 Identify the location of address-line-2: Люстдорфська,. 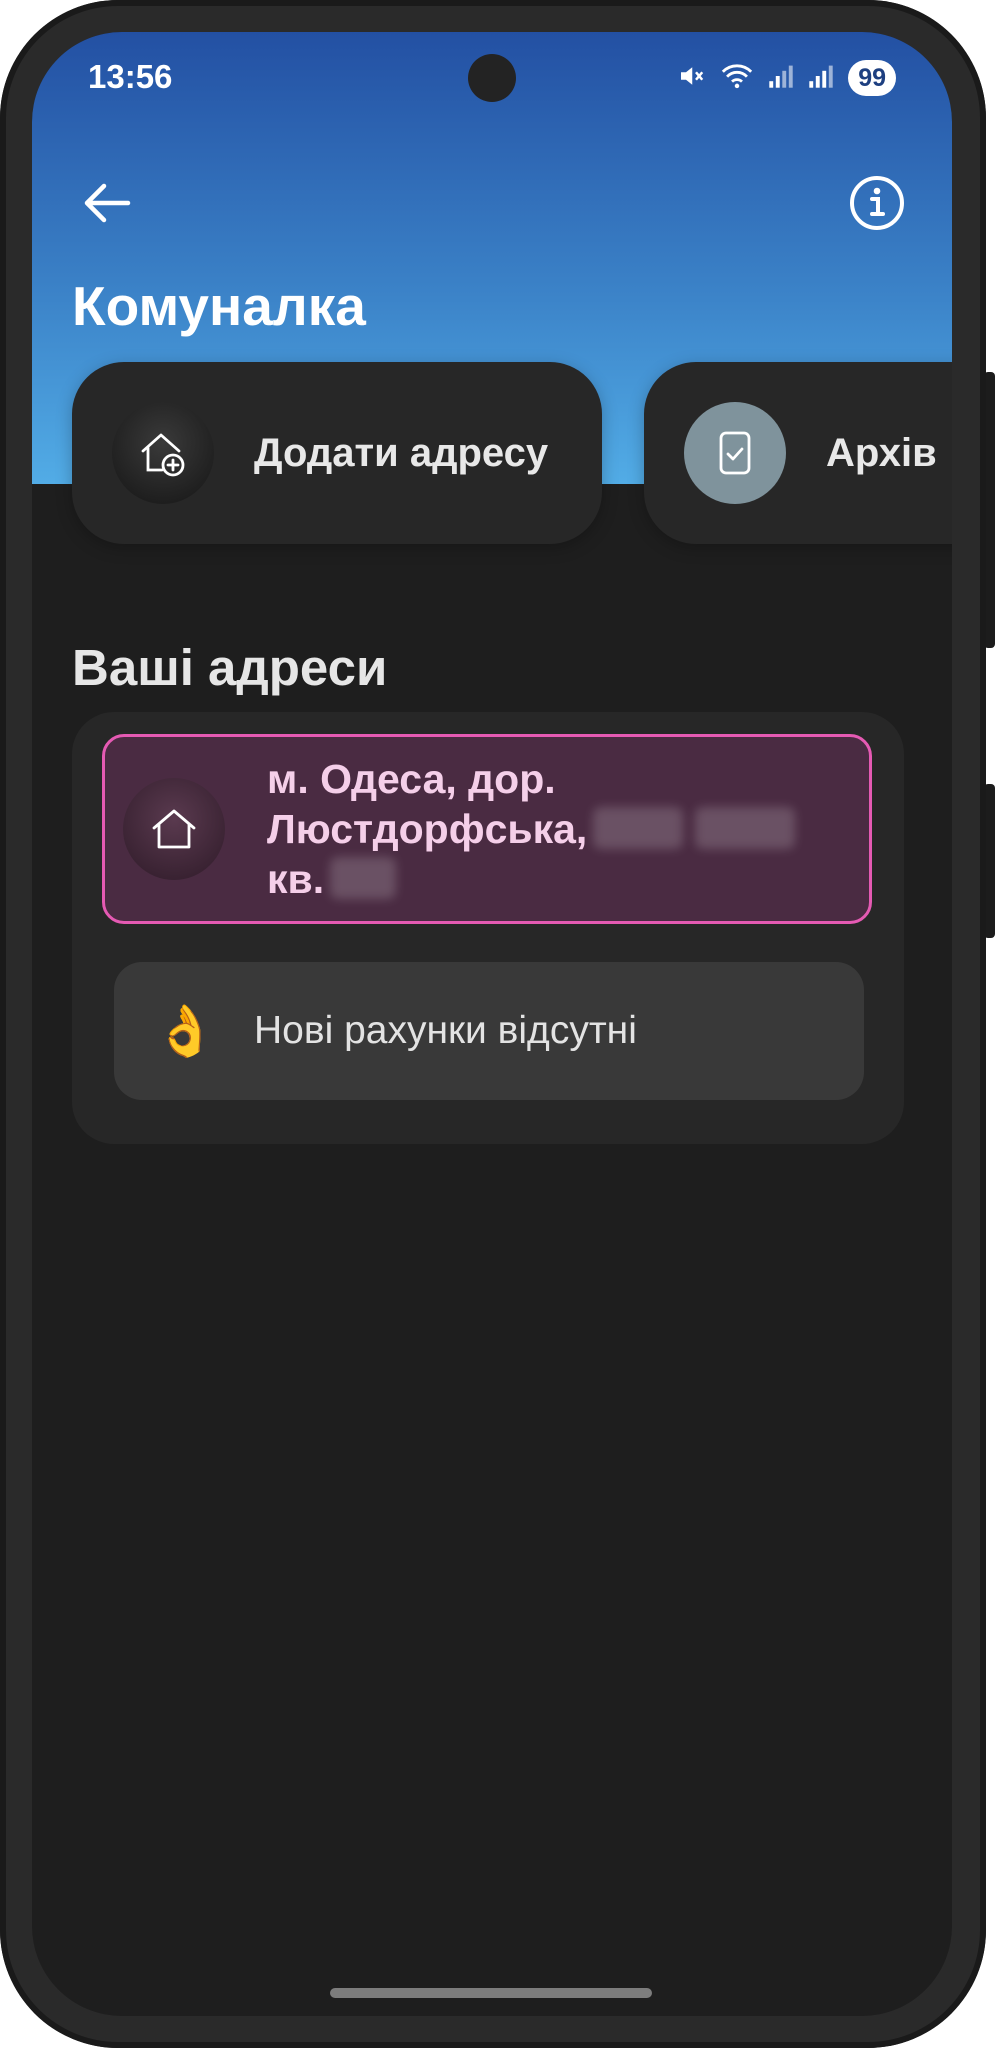
(427, 829).